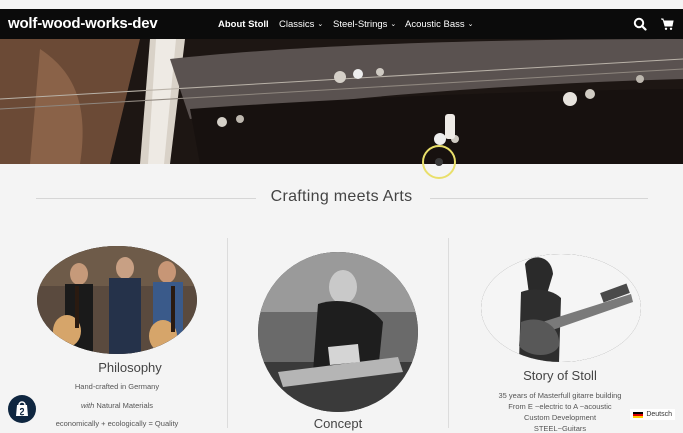 The width and height of the screenshot is (683, 433). I want to click on nav-item-classics: Classics ⌄, so click(301, 24).